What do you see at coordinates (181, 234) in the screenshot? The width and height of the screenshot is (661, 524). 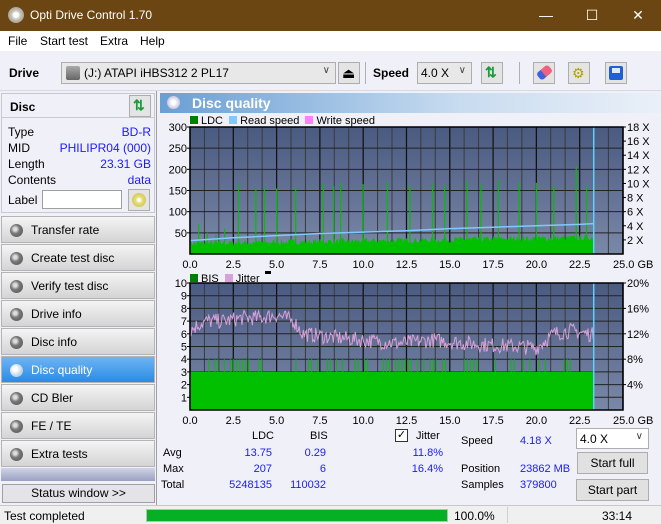 I see `y-left-tick-label: 50` at bounding box center [181, 234].